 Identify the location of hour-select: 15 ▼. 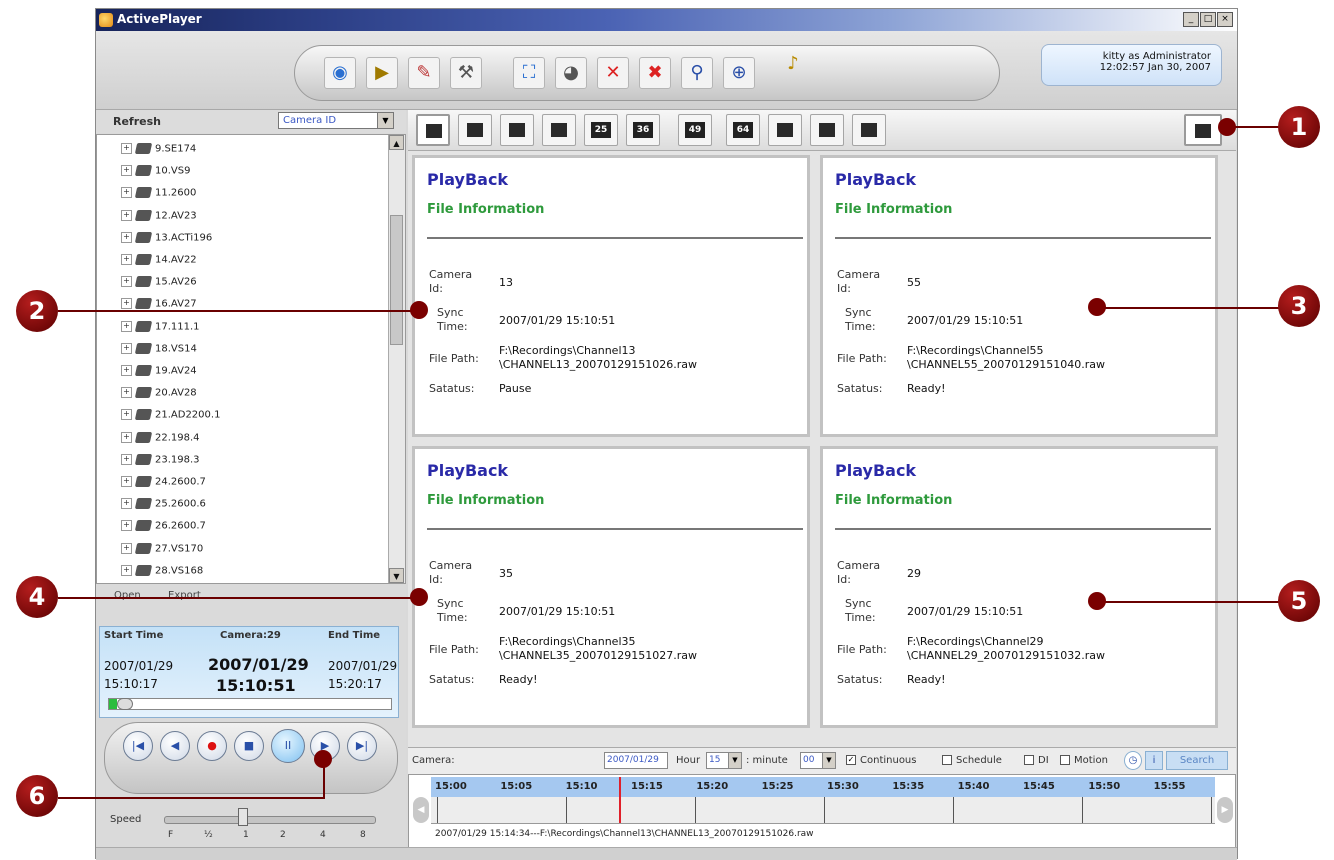
(724, 760).